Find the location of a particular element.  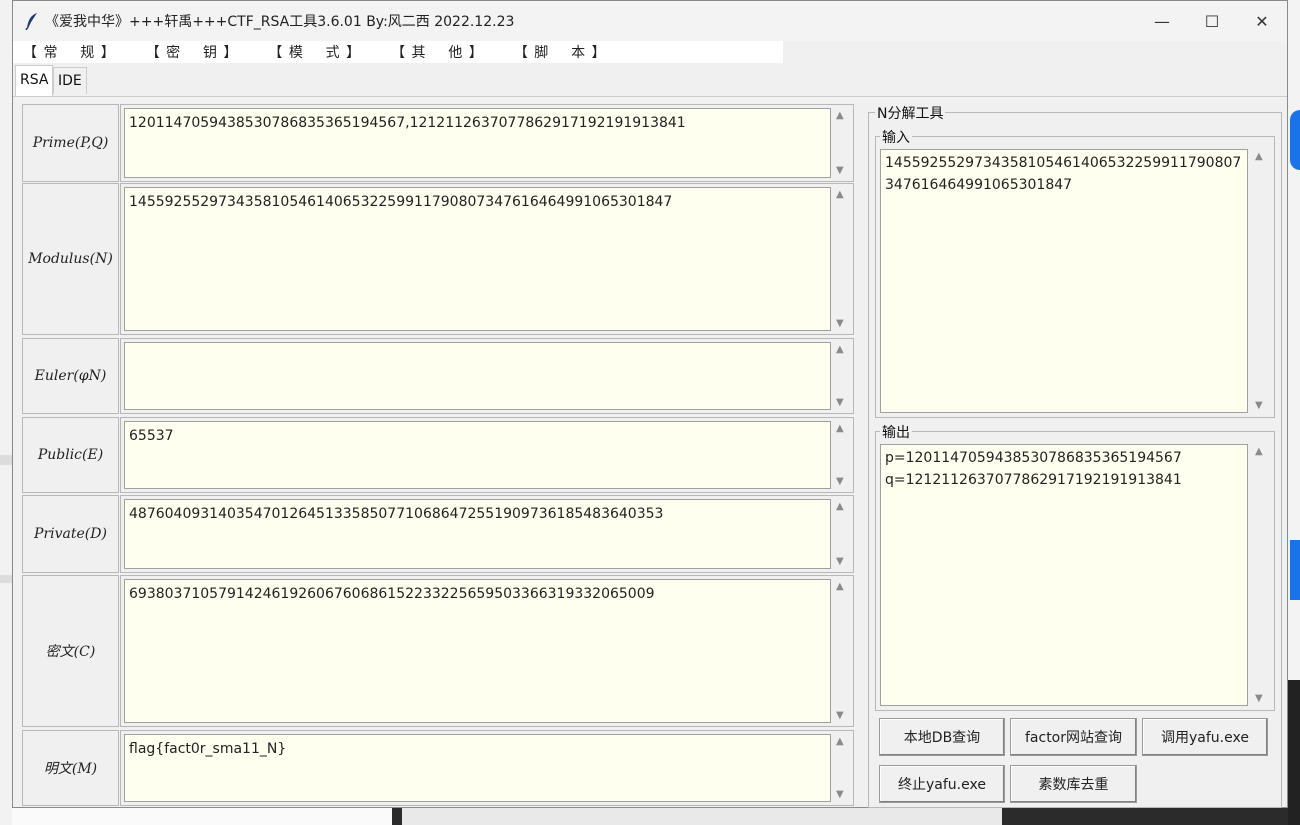

euler-field is located at coordinates (477, 376).